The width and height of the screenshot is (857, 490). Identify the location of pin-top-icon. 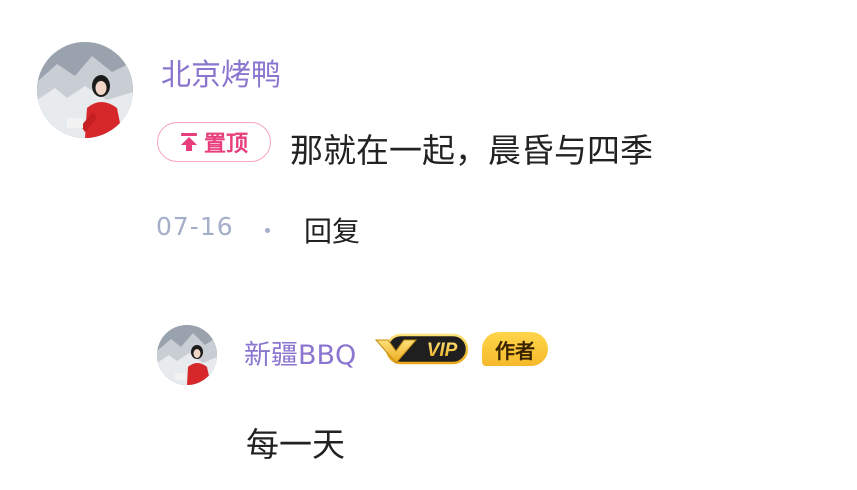
(188, 142).